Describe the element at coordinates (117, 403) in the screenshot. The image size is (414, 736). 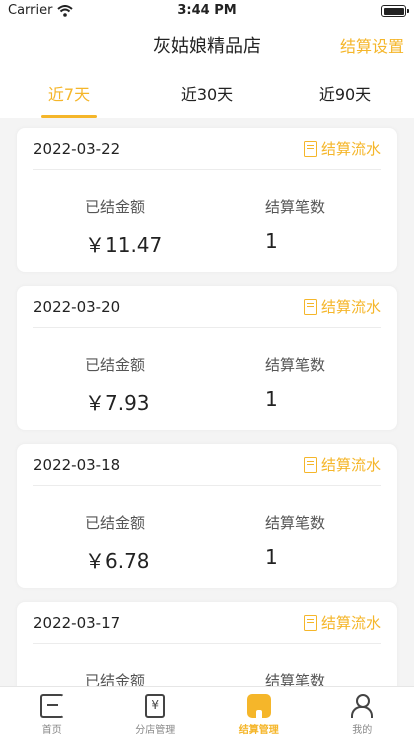
I see `settled-amount-value: ￥7.93` at that location.